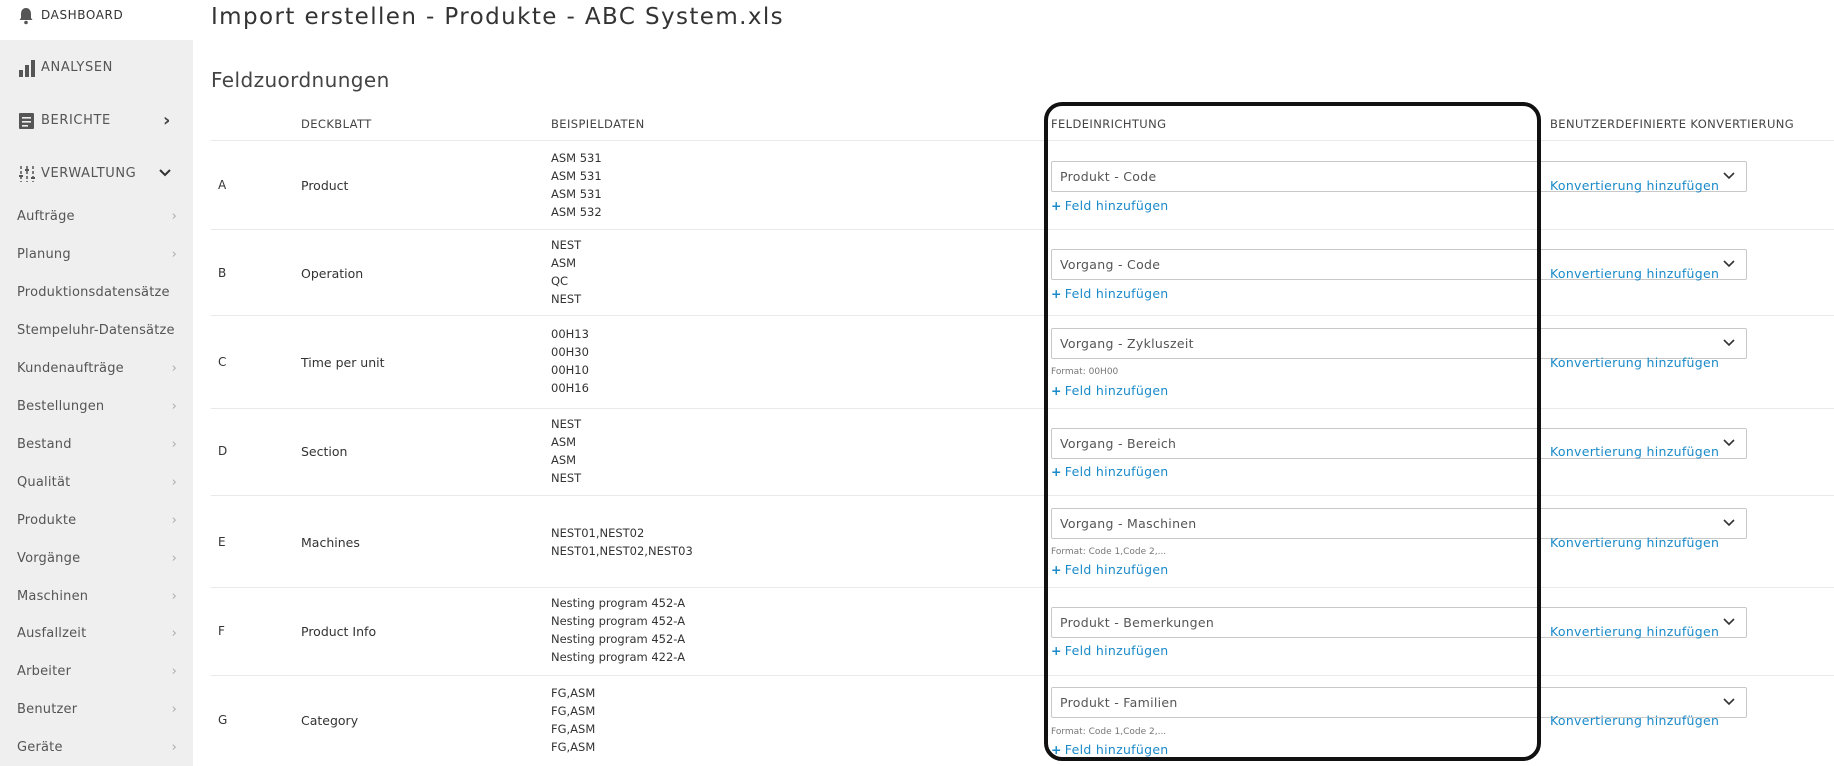 The height and width of the screenshot is (766, 1834). Describe the element at coordinates (566, 451) in the screenshot. I see `sample-data: NEST ASM ASM NEST` at that location.